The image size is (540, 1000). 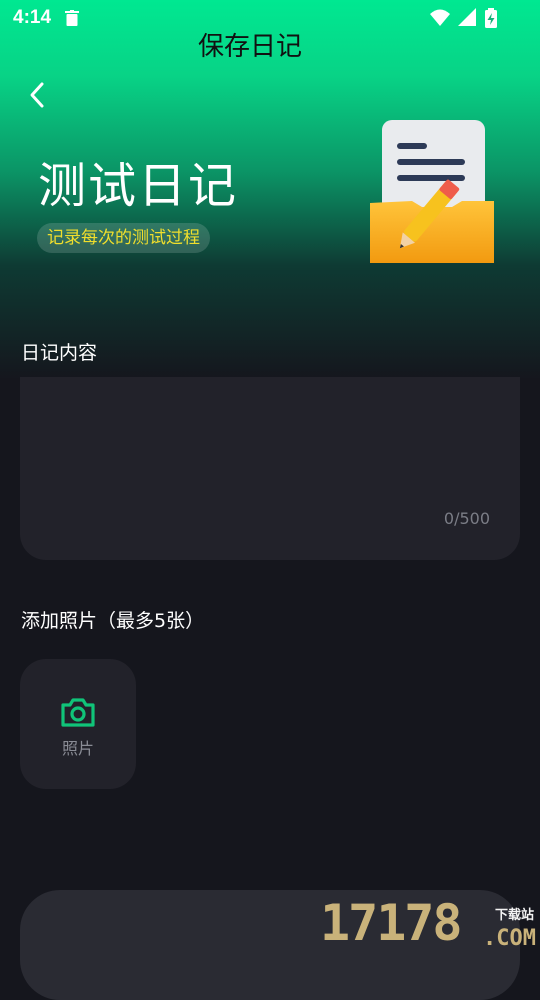 What do you see at coordinates (467, 17) in the screenshot?
I see `cell-signal-icon` at bounding box center [467, 17].